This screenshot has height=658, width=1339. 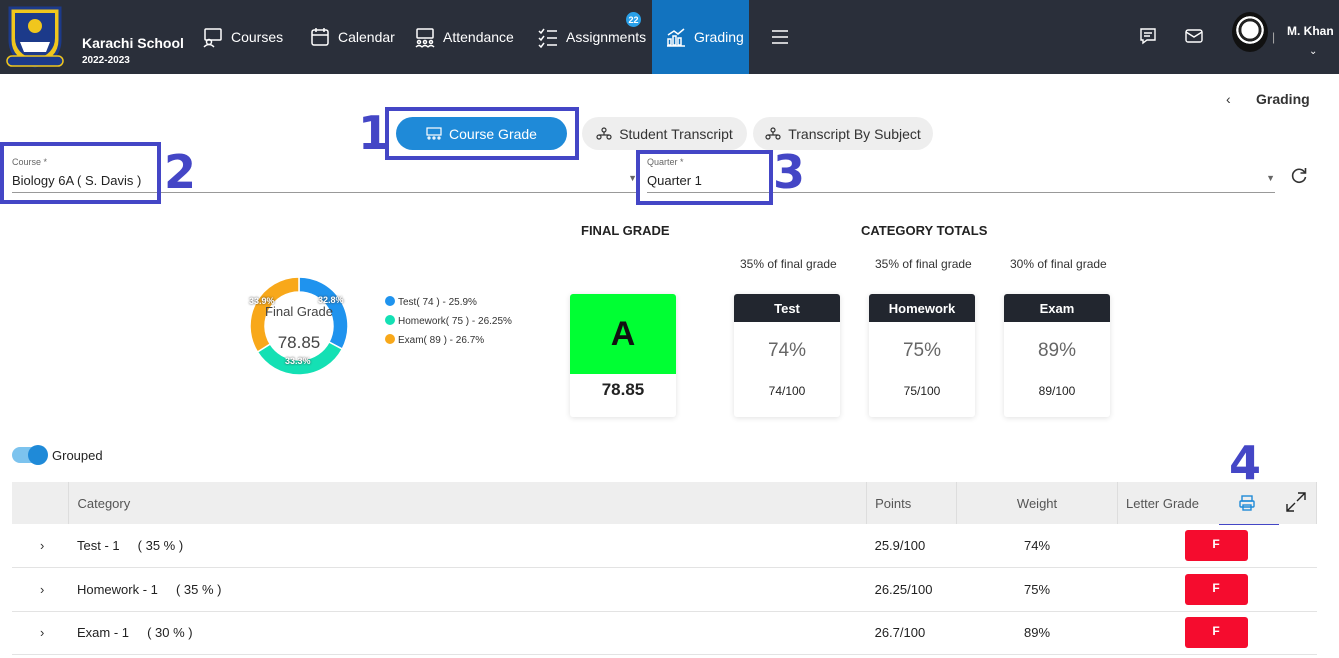 What do you see at coordinates (719, 37) in the screenshot?
I see `nav-grading-label: Grading` at bounding box center [719, 37].